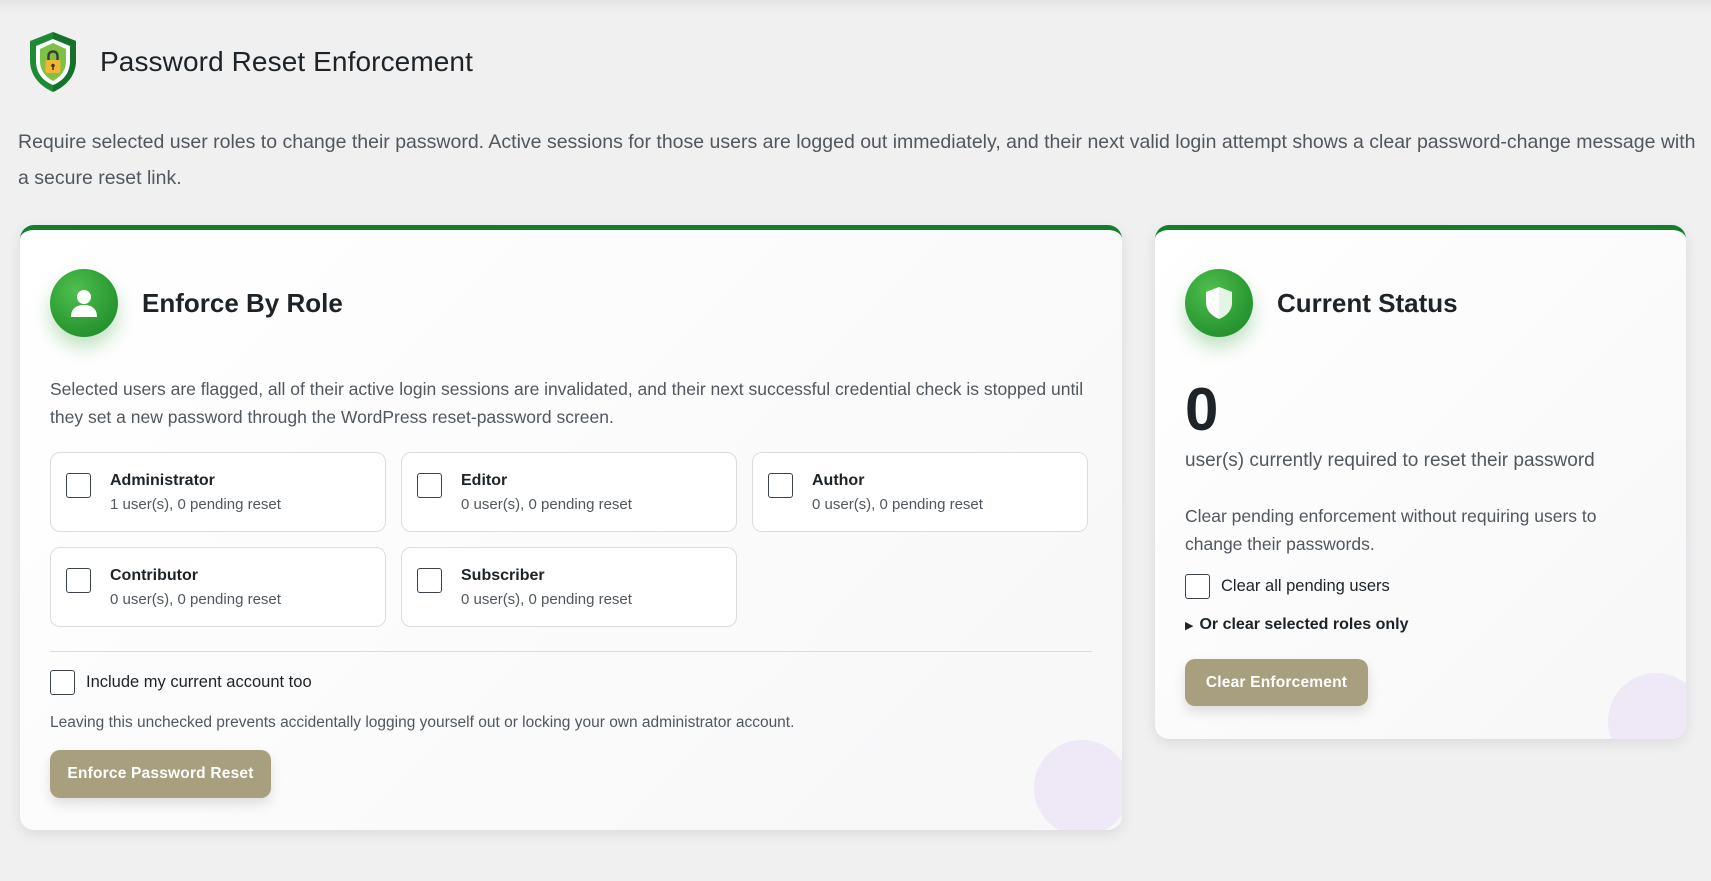 Image resolution: width=1711 pixels, height=881 pixels. Describe the element at coordinates (1202, 409) in the screenshot. I see `pending-count: 0` at that location.